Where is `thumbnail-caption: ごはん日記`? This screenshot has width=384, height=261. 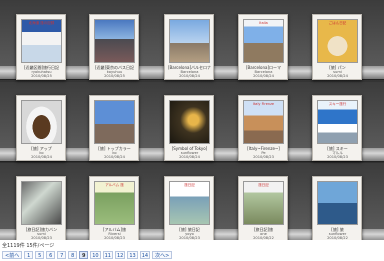 thumbnail-caption: ごはん日記 is located at coordinates (337, 23).